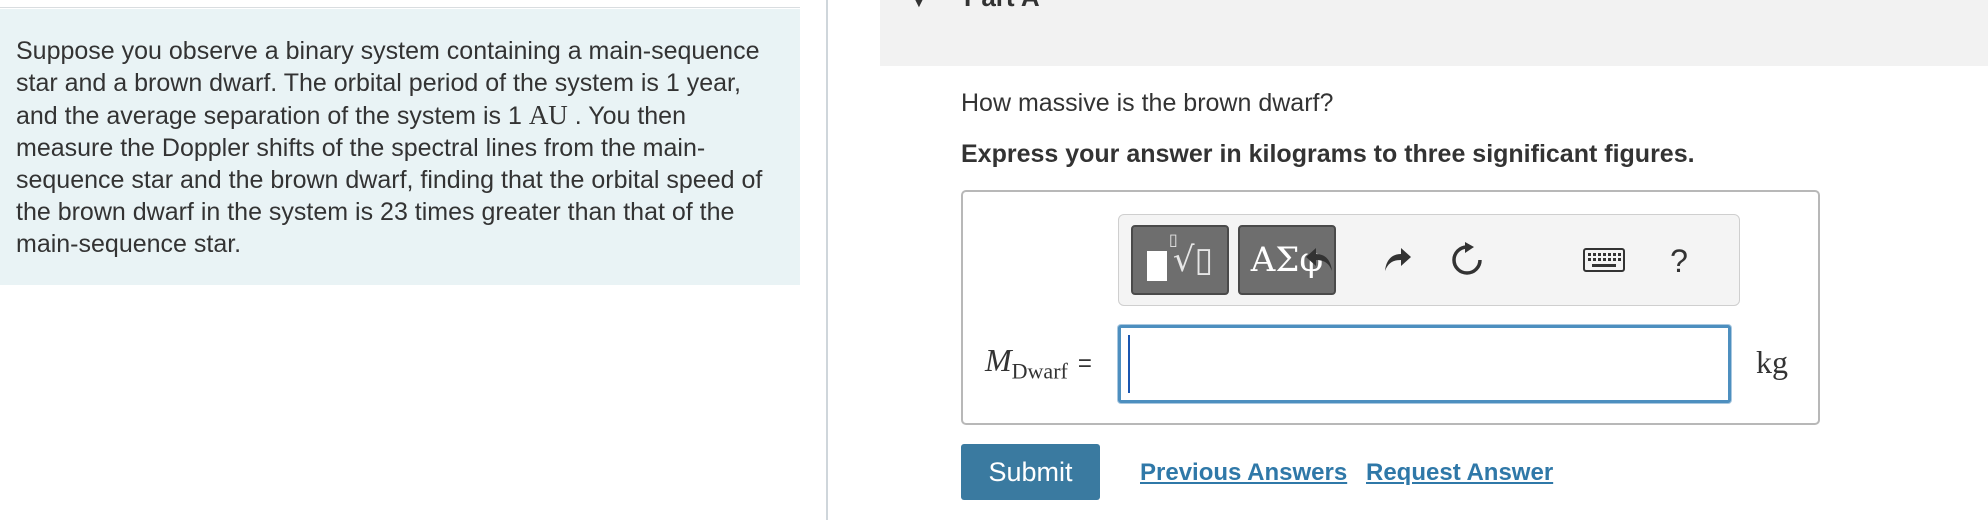  I want to click on undo-icon, so click(1319, 259).